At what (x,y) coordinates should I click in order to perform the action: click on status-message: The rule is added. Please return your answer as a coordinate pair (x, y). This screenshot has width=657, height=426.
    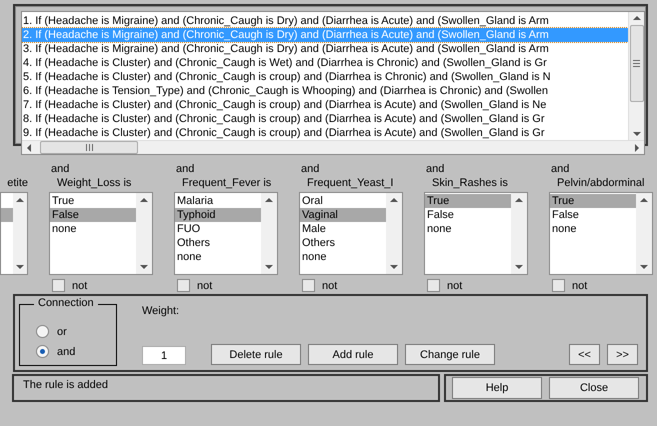
    Looking at the image, I should click on (226, 388).